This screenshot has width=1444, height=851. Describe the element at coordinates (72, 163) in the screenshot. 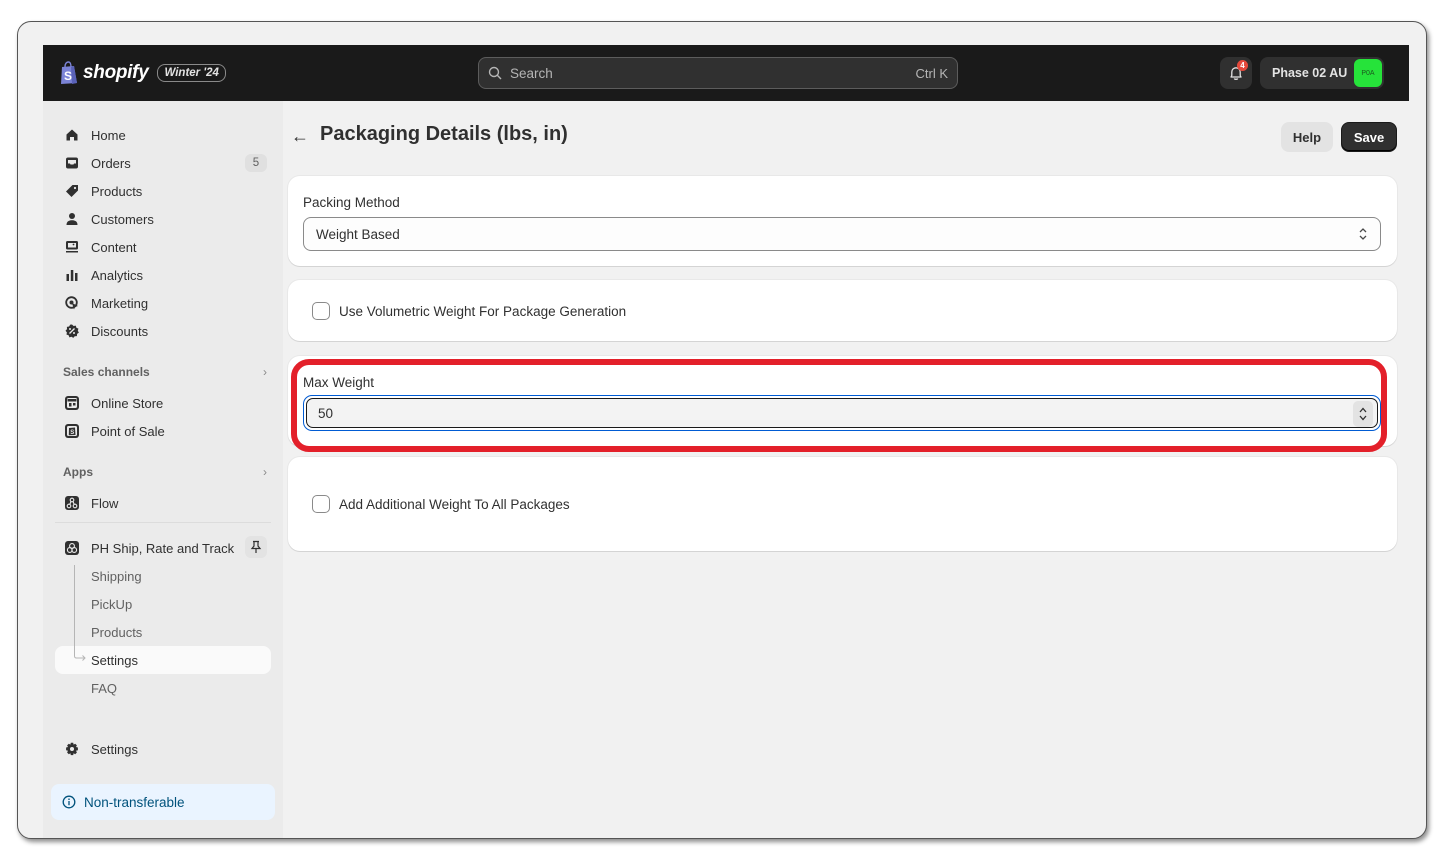

I see `inbox-icon` at that location.